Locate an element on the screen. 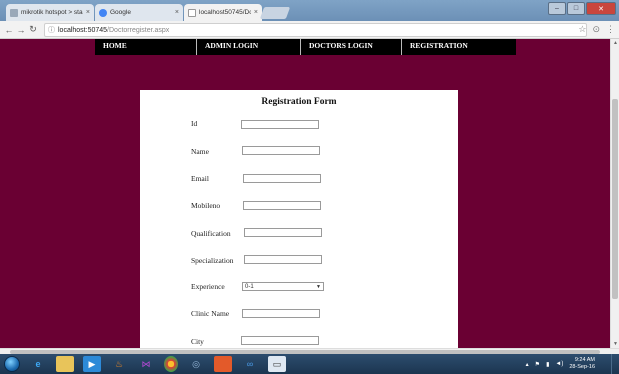  volume-icon: ◄) is located at coordinates (559, 364).